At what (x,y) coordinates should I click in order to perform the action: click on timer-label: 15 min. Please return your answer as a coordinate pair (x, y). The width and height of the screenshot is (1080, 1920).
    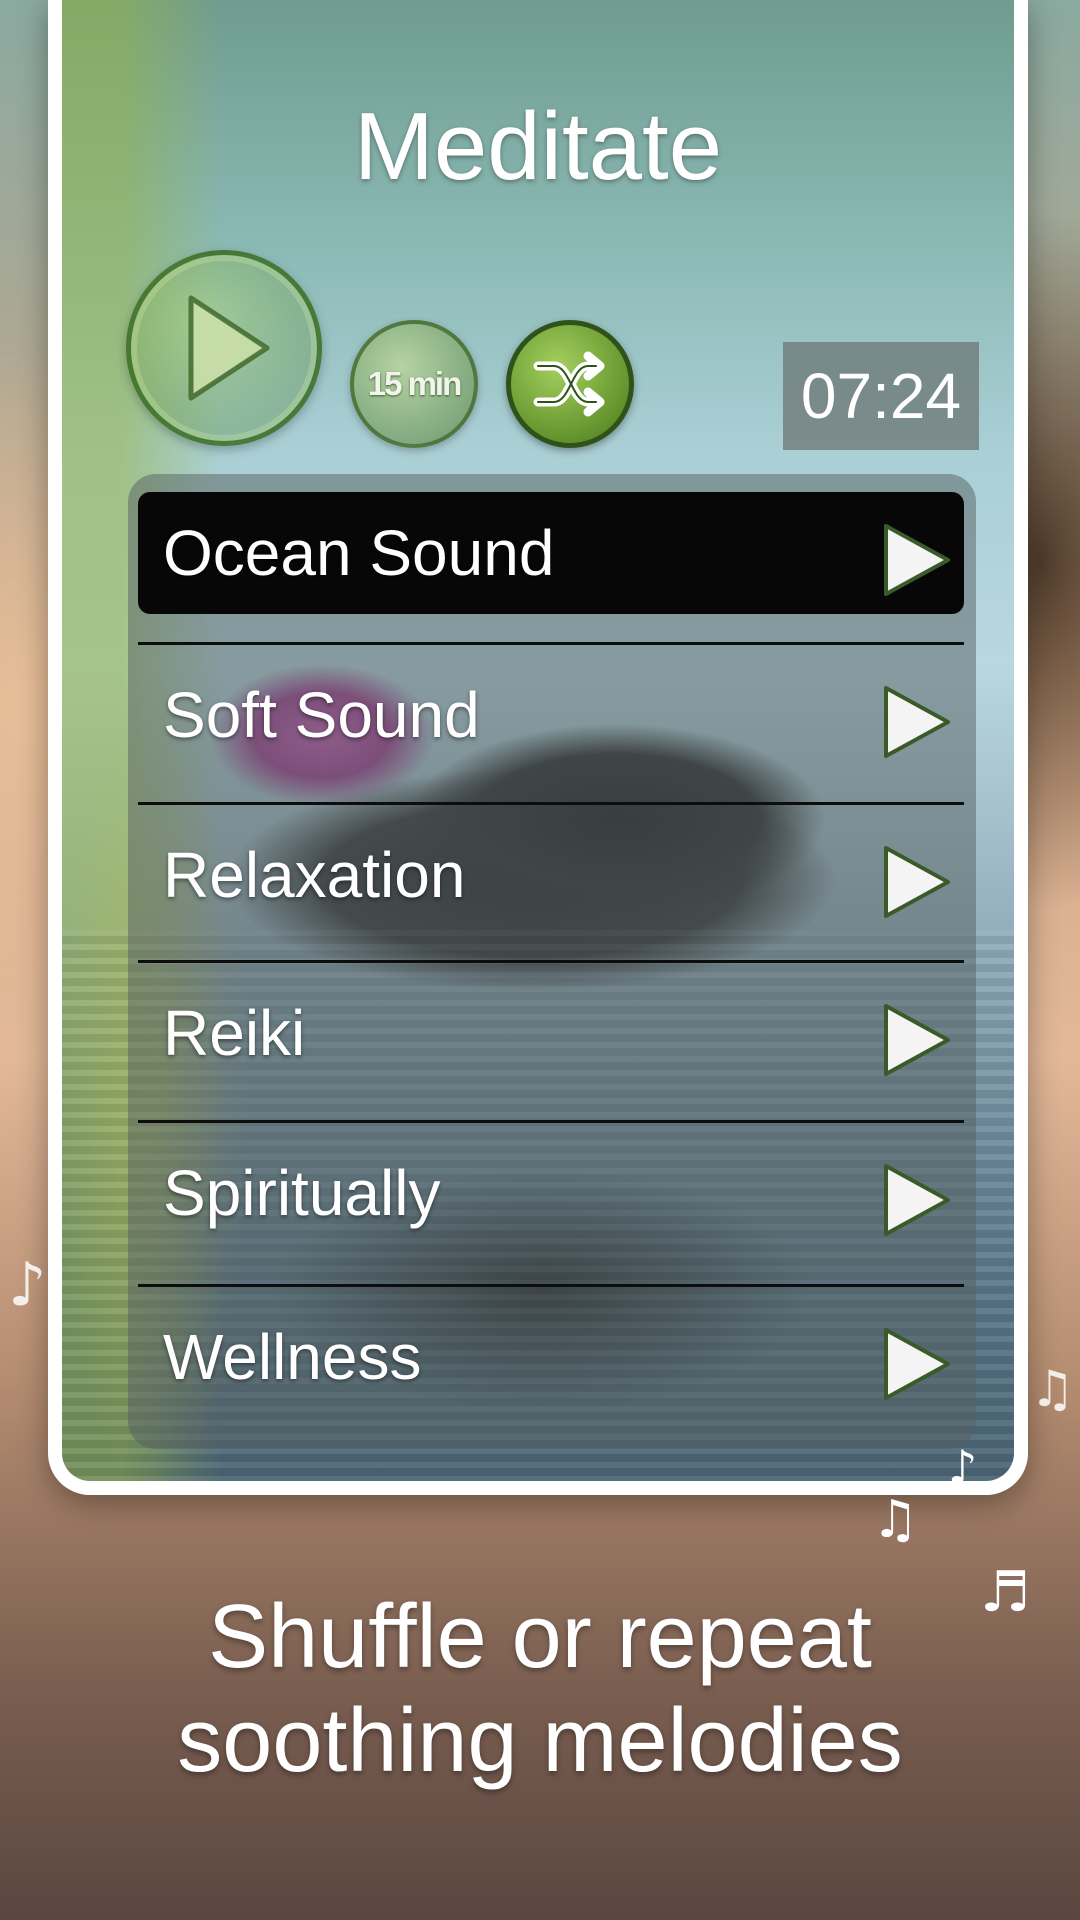
    Looking at the image, I should click on (415, 383).